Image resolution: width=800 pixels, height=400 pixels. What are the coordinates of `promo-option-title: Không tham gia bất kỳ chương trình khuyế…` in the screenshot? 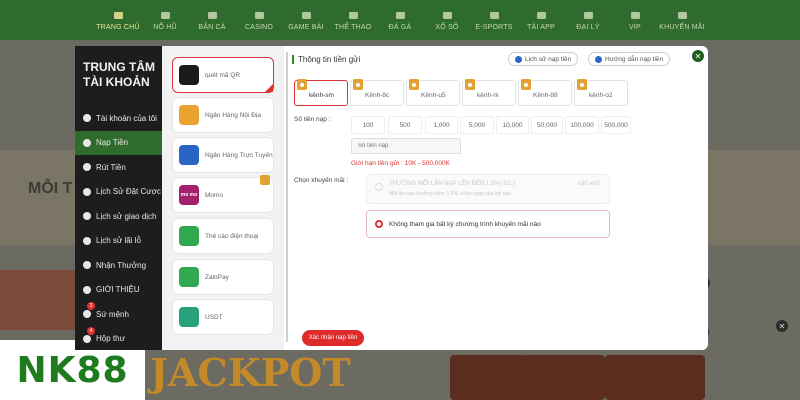 It's located at (465, 224).